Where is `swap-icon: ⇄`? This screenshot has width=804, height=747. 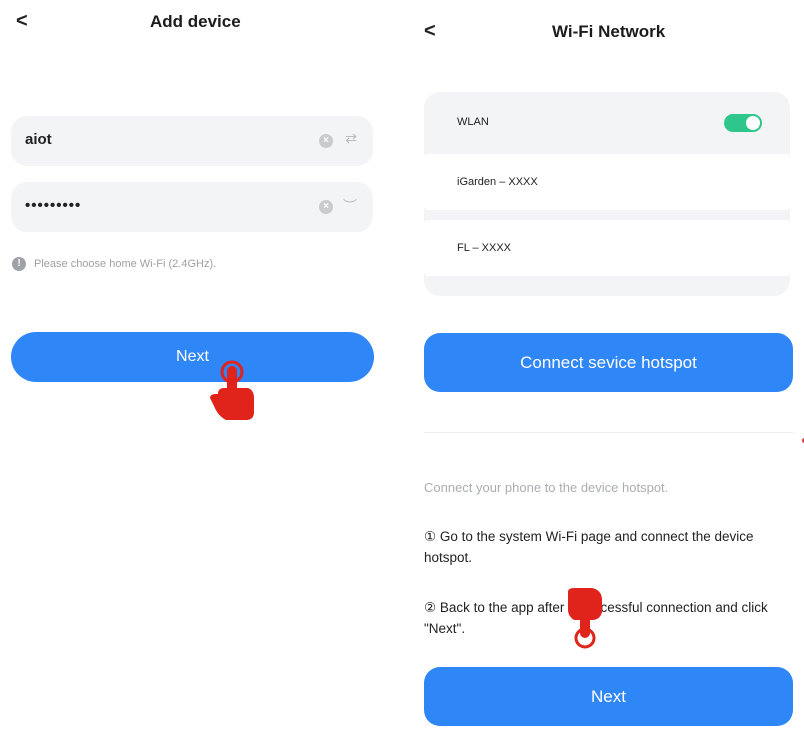
swap-icon: ⇄ is located at coordinates (351, 138).